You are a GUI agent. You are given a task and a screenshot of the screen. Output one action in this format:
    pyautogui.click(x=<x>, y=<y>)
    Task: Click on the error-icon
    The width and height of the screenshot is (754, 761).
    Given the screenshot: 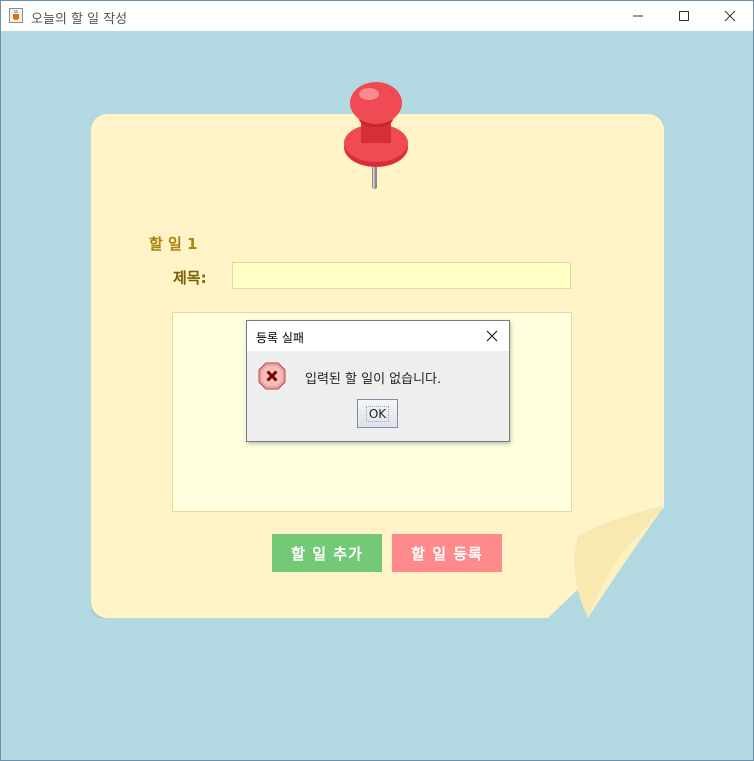 What is the action you would take?
    pyautogui.click(x=272, y=376)
    